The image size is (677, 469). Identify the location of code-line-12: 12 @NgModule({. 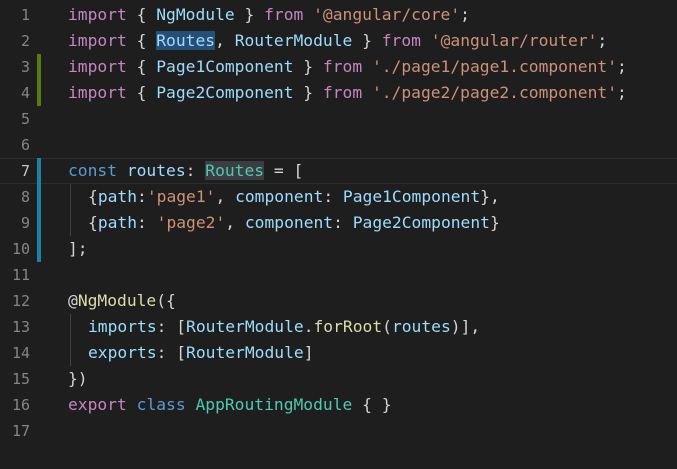
(338, 301).